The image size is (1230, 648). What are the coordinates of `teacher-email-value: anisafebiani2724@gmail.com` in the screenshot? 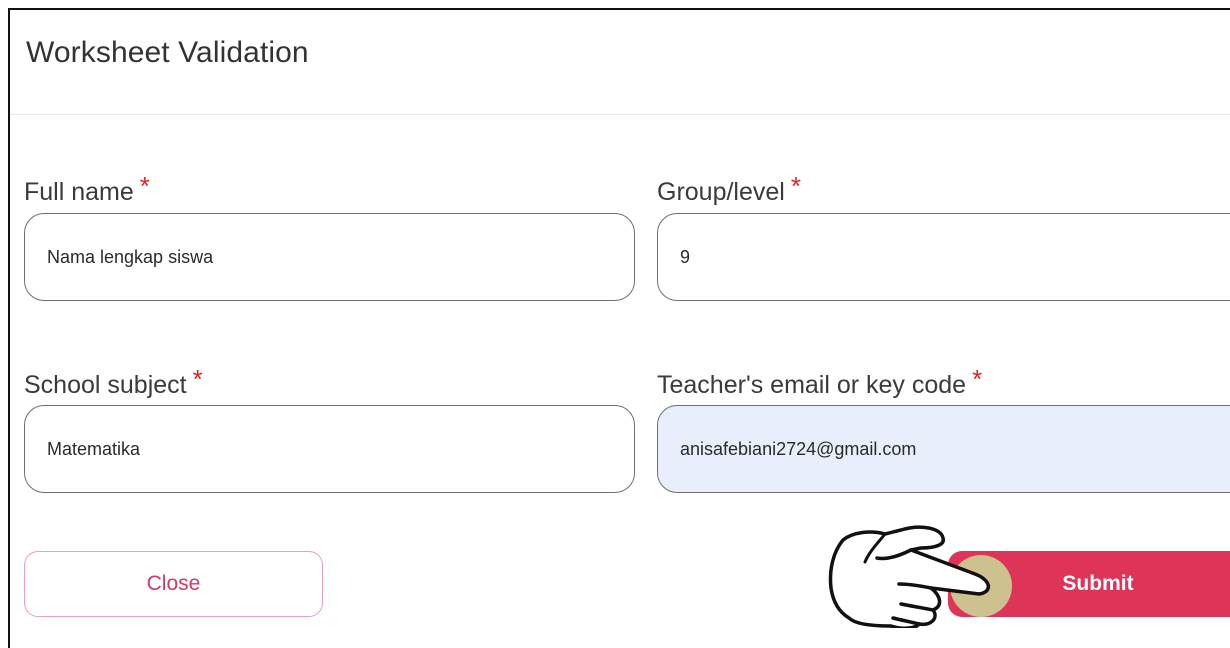 It's located at (798, 448).